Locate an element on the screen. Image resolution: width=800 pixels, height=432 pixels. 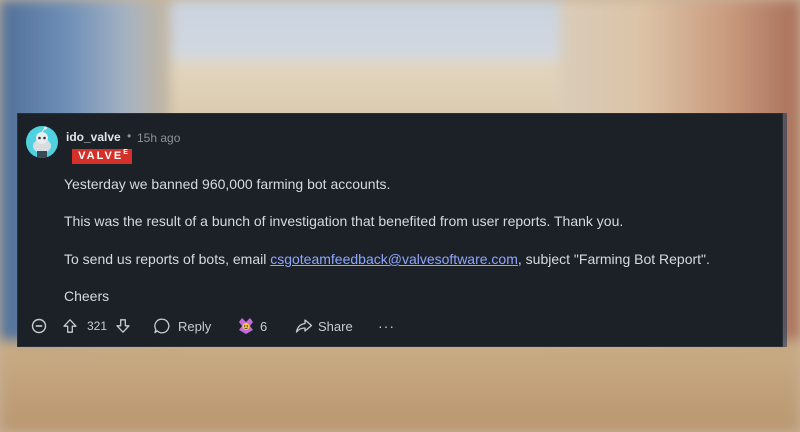
arrow-down-icon is located at coordinates (123, 326).